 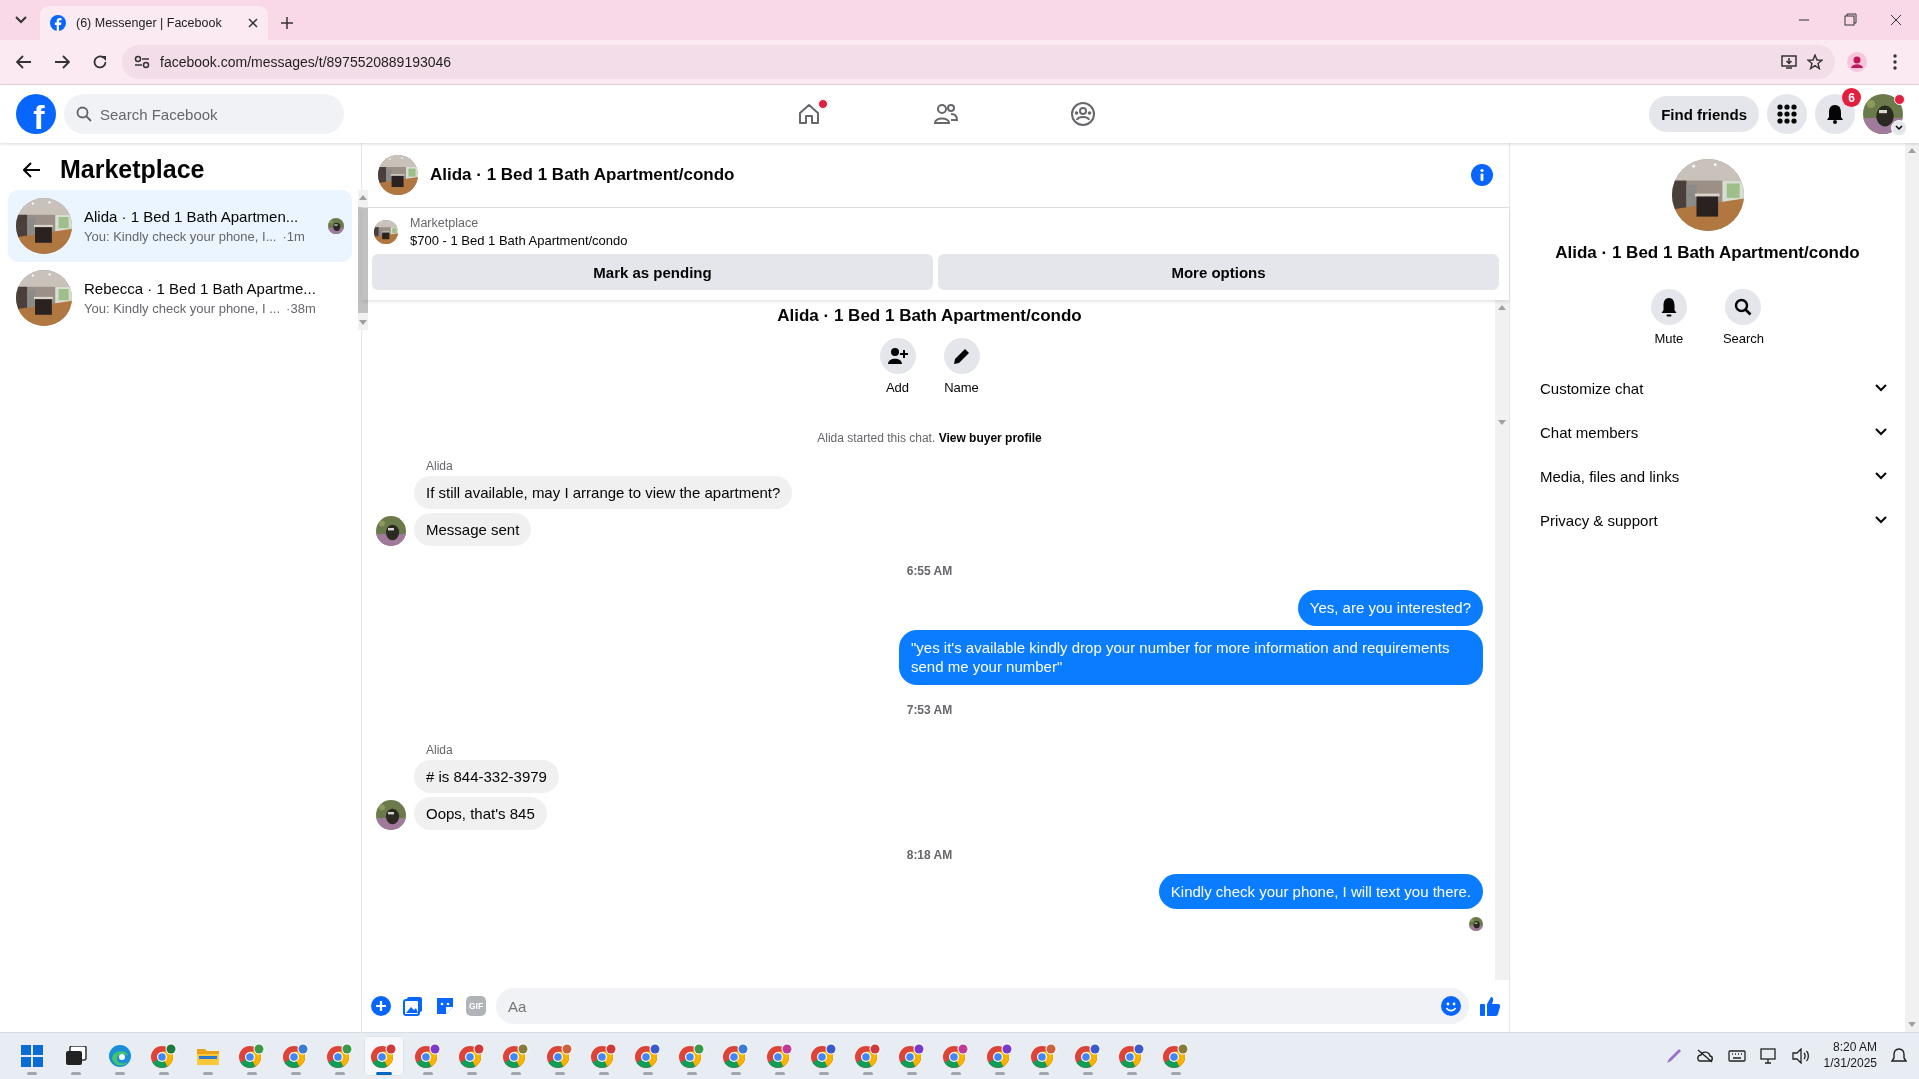 I want to click on url-text: facebook.com/messages/t/8975520889193046, so click(x=306, y=62).